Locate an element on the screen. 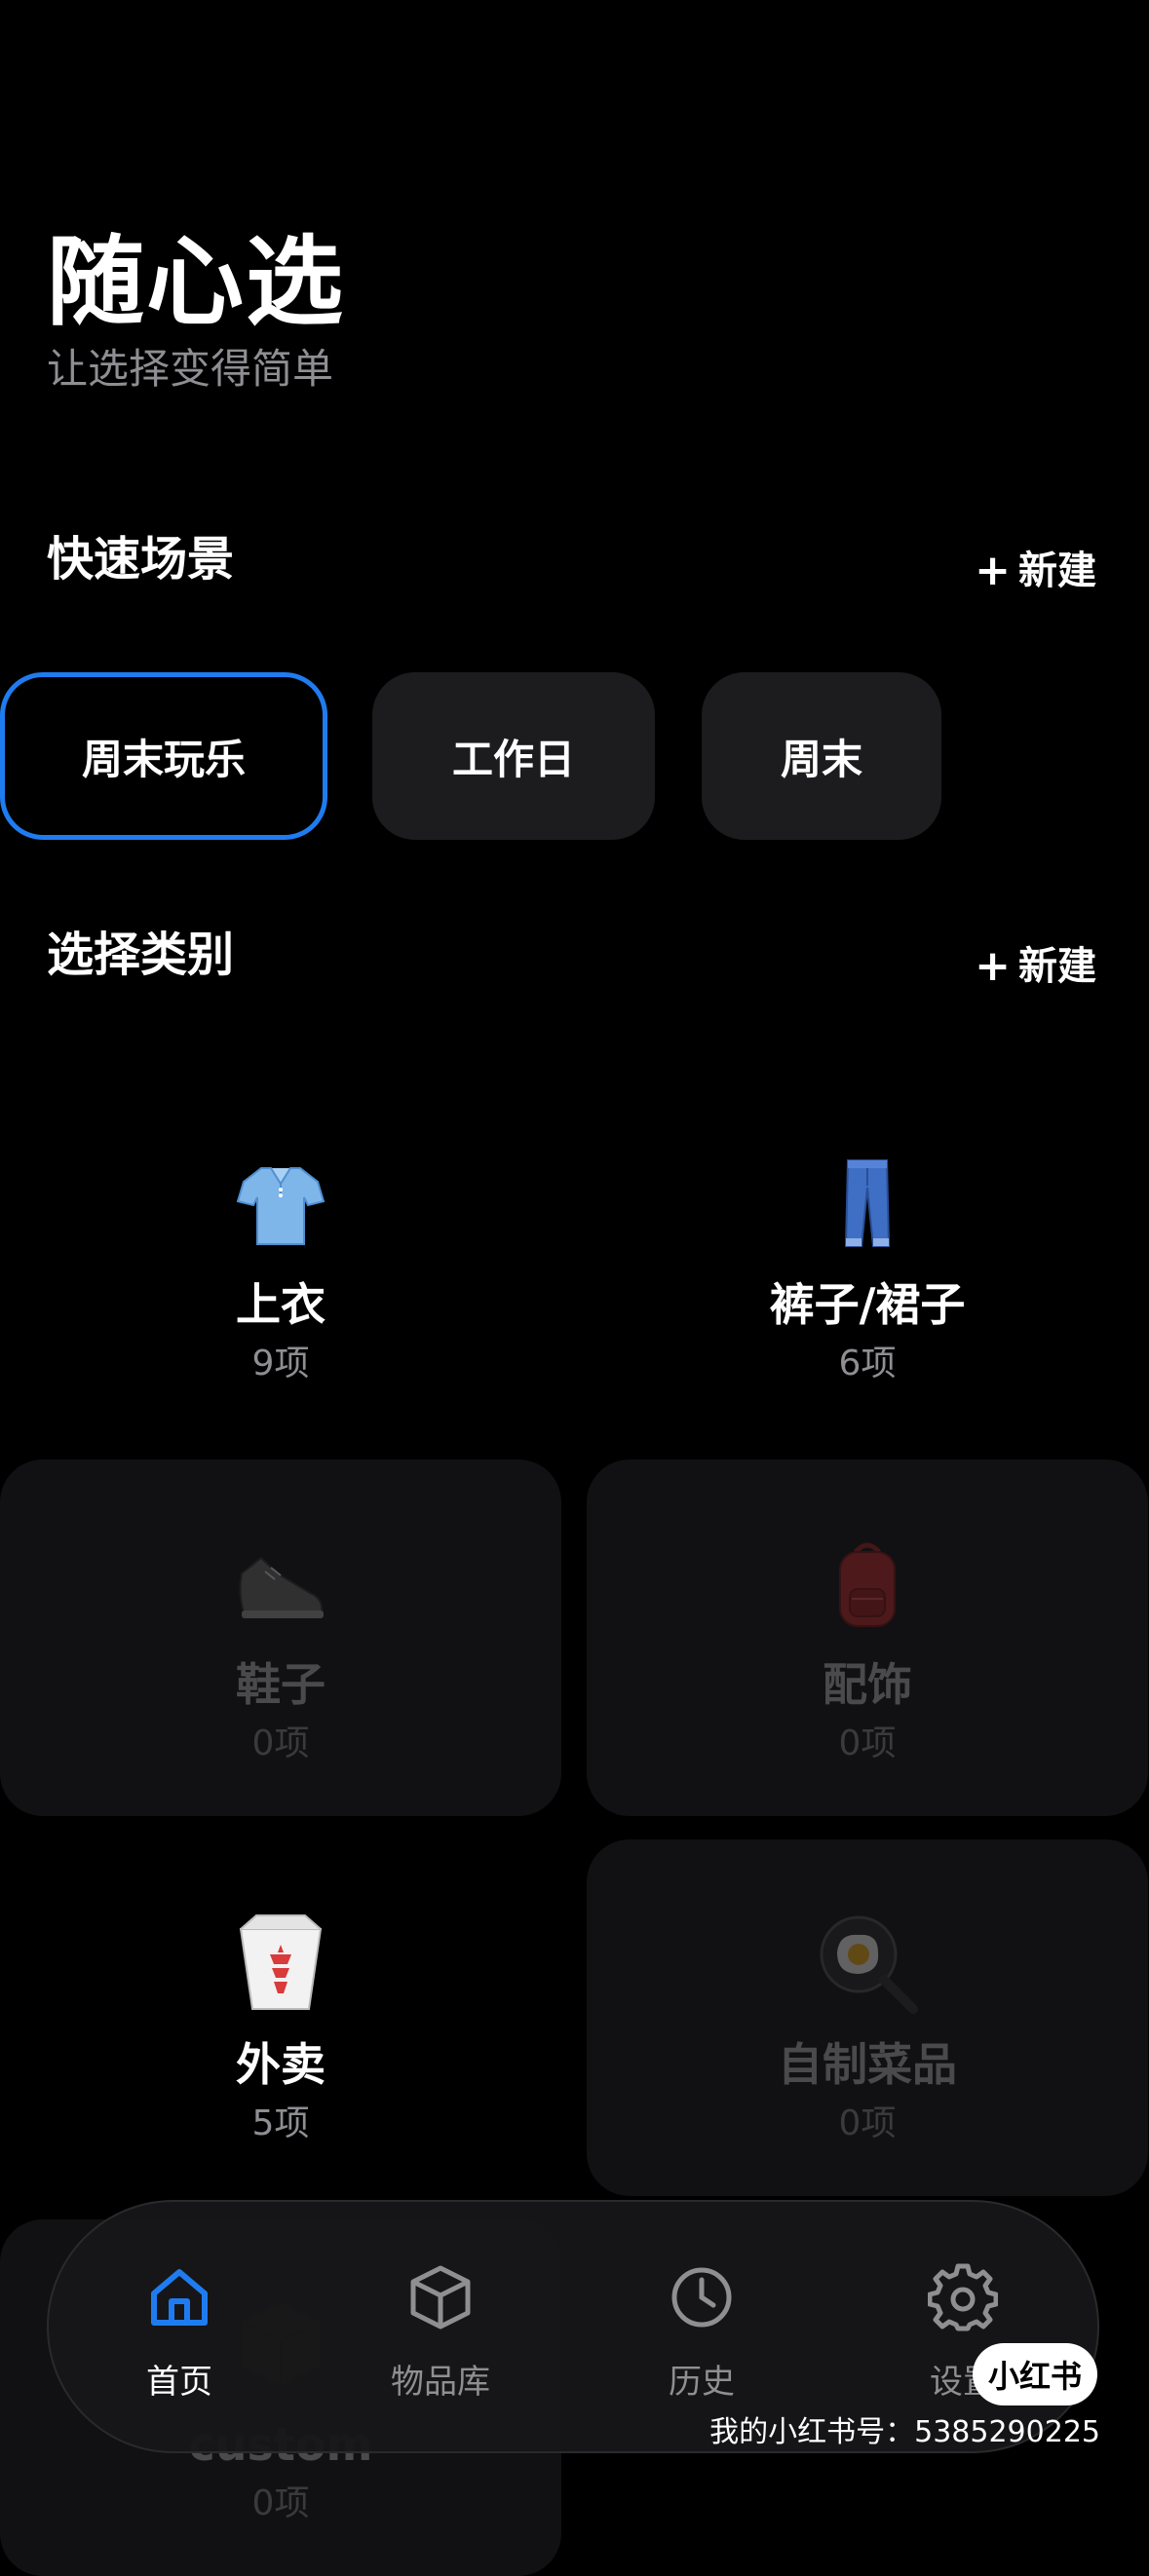 The height and width of the screenshot is (2576, 1149). new-scene-button: + 新建 is located at coordinates (1035, 570).